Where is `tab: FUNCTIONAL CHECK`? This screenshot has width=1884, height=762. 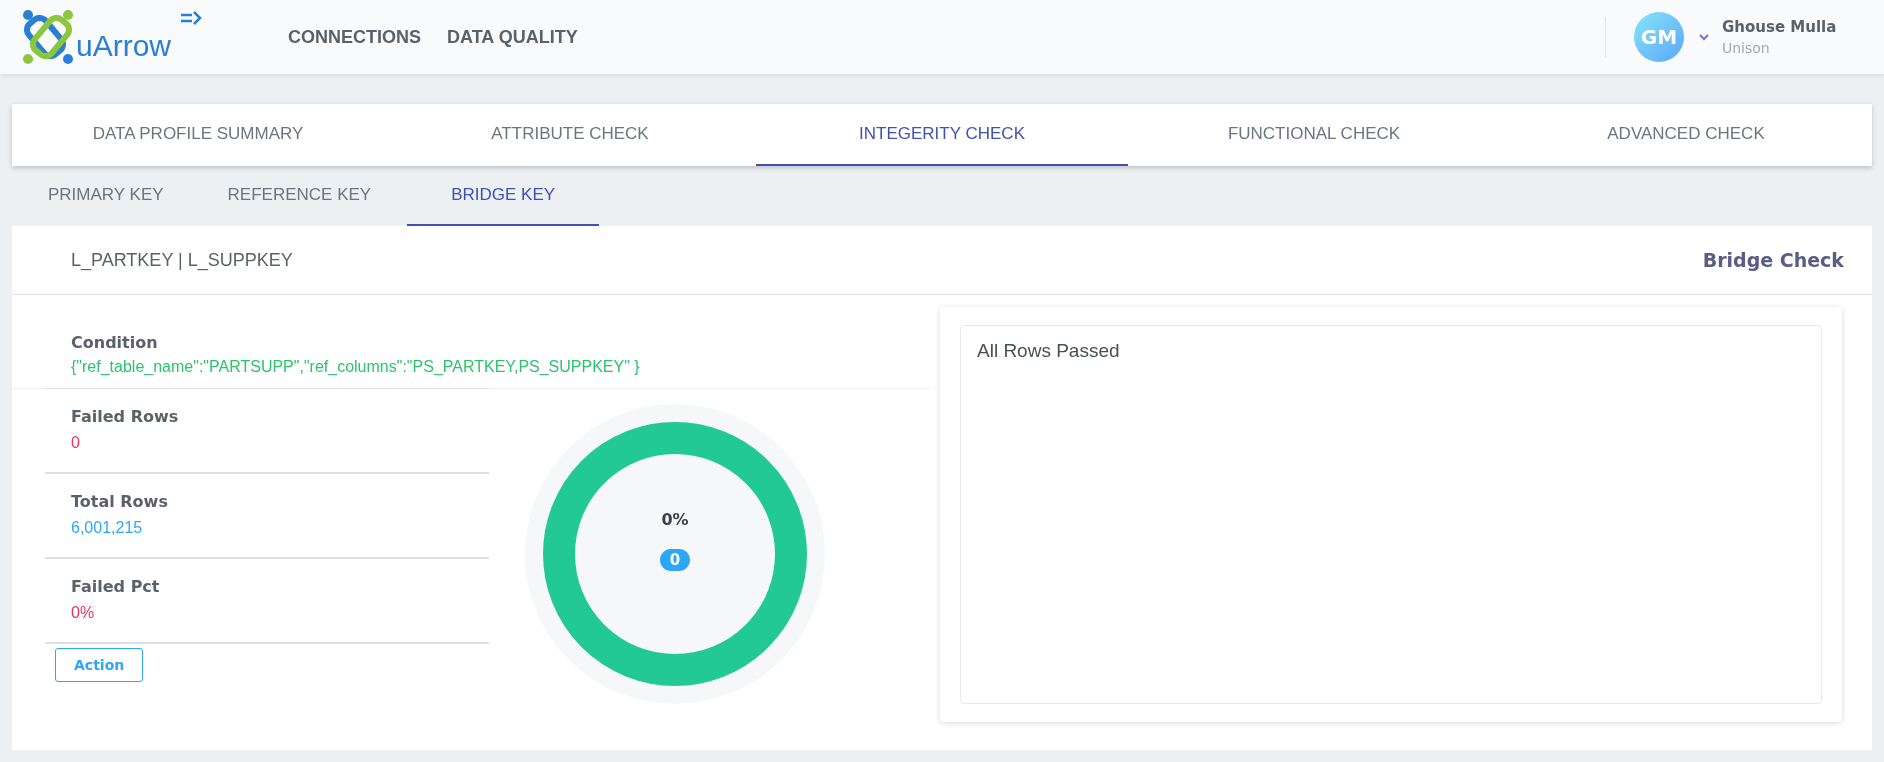
tab: FUNCTIONAL CHECK is located at coordinates (1314, 135).